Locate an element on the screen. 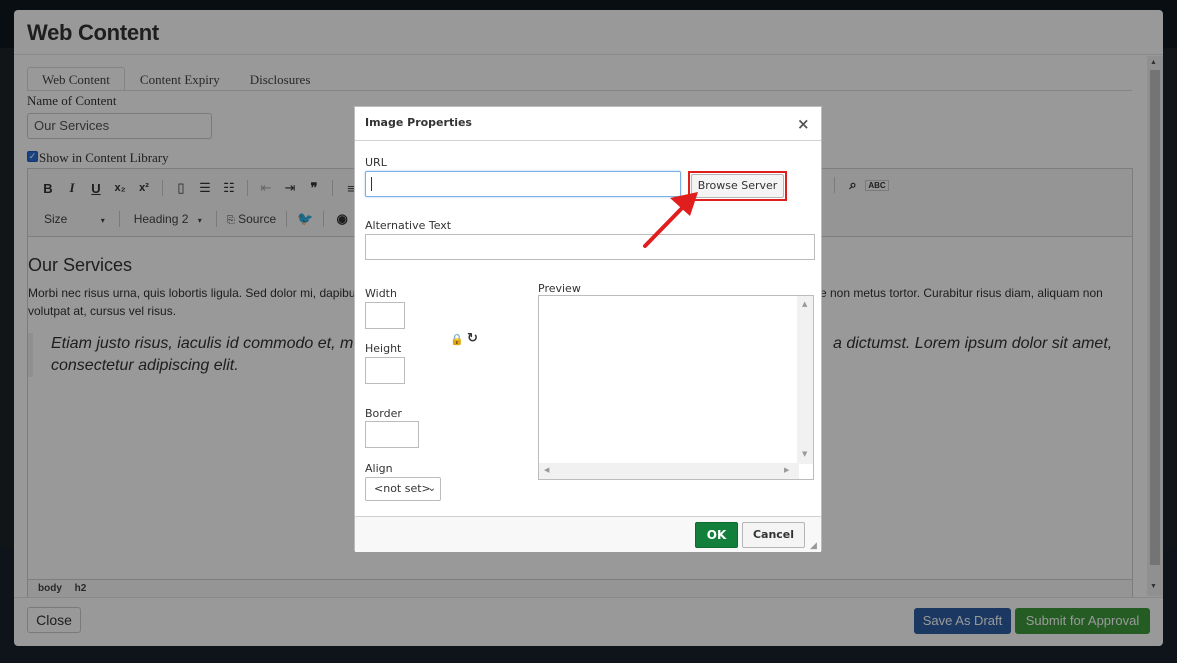 Image resolution: width=1177 pixels, height=663 pixels. scroll-left-icon: ◀ is located at coordinates (546, 470).